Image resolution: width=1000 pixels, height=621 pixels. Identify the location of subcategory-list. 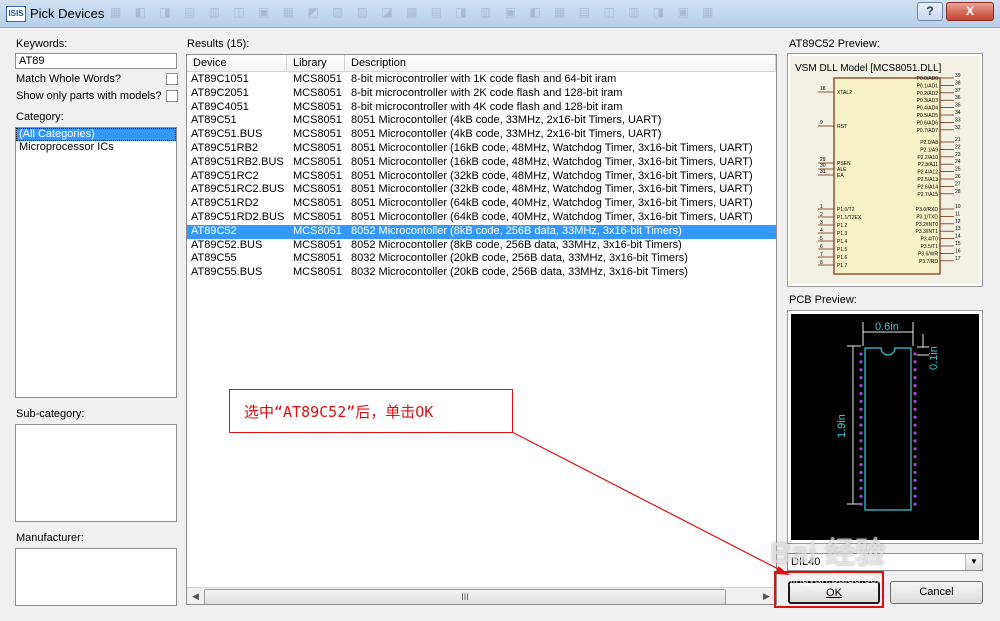
(96, 473).